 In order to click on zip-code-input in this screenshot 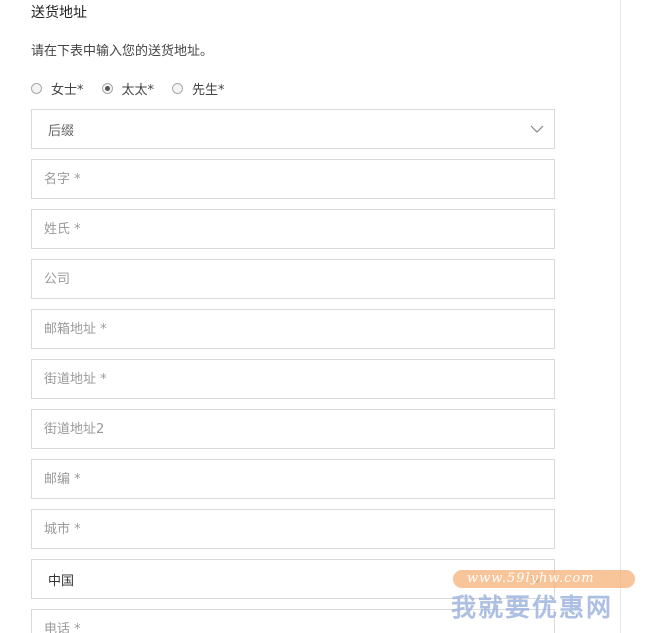, I will do `click(293, 479)`.